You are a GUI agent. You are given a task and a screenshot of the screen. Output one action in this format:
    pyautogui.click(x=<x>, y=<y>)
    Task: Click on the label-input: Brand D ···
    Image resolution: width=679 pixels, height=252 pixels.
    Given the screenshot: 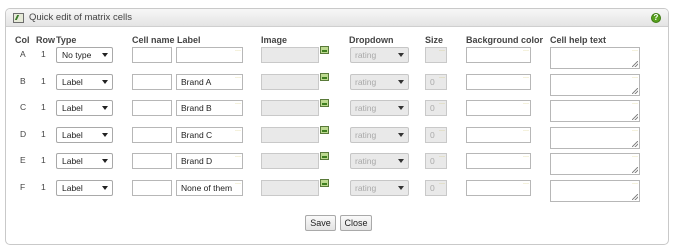 What is the action you would take?
    pyautogui.click(x=209, y=161)
    